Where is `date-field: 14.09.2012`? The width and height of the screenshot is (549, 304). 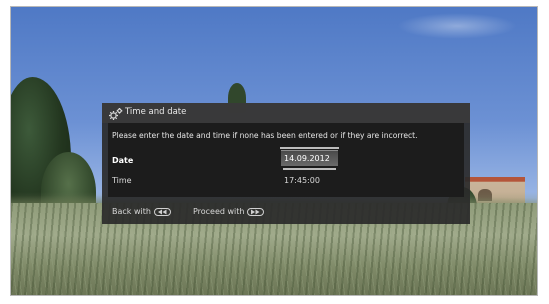
date-field: 14.09.2012 is located at coordinates (309, 158).